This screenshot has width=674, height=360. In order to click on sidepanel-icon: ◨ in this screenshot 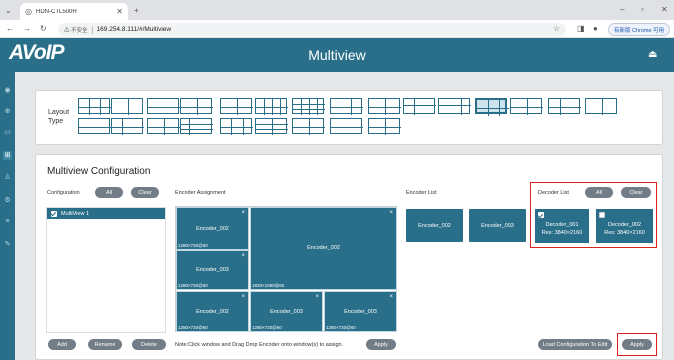, I will do `click(581, 28)`.